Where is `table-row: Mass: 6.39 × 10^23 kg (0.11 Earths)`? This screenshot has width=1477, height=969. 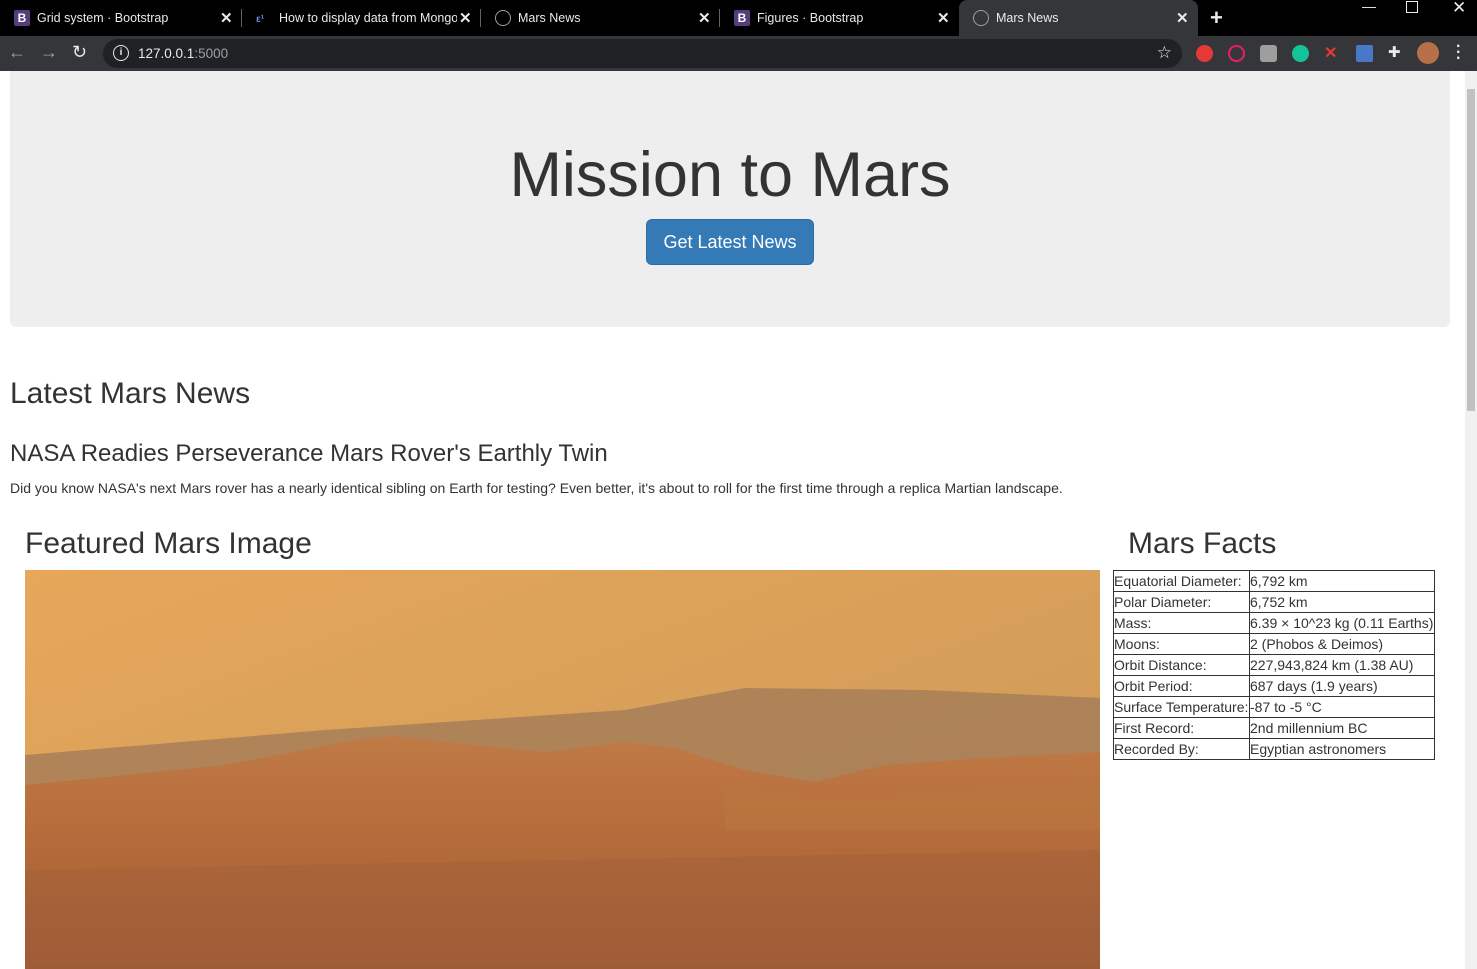
table-row: Mass: 6.39 × 10^23 kg (0.11 Earths) is located at coordinates (1274, 623).